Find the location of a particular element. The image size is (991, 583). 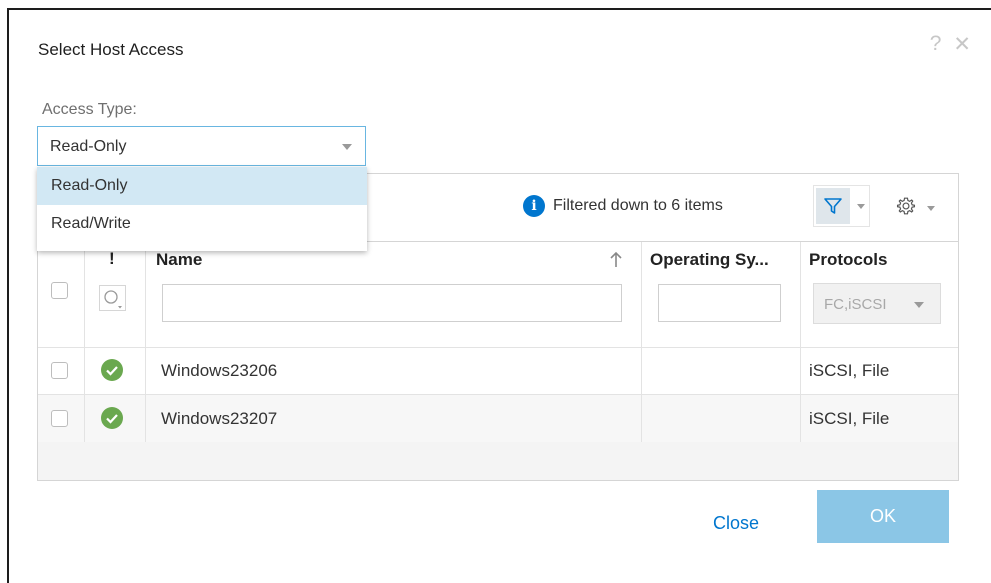

dialog-header-icons: ? ✕ is located at coordinates (950, 44).